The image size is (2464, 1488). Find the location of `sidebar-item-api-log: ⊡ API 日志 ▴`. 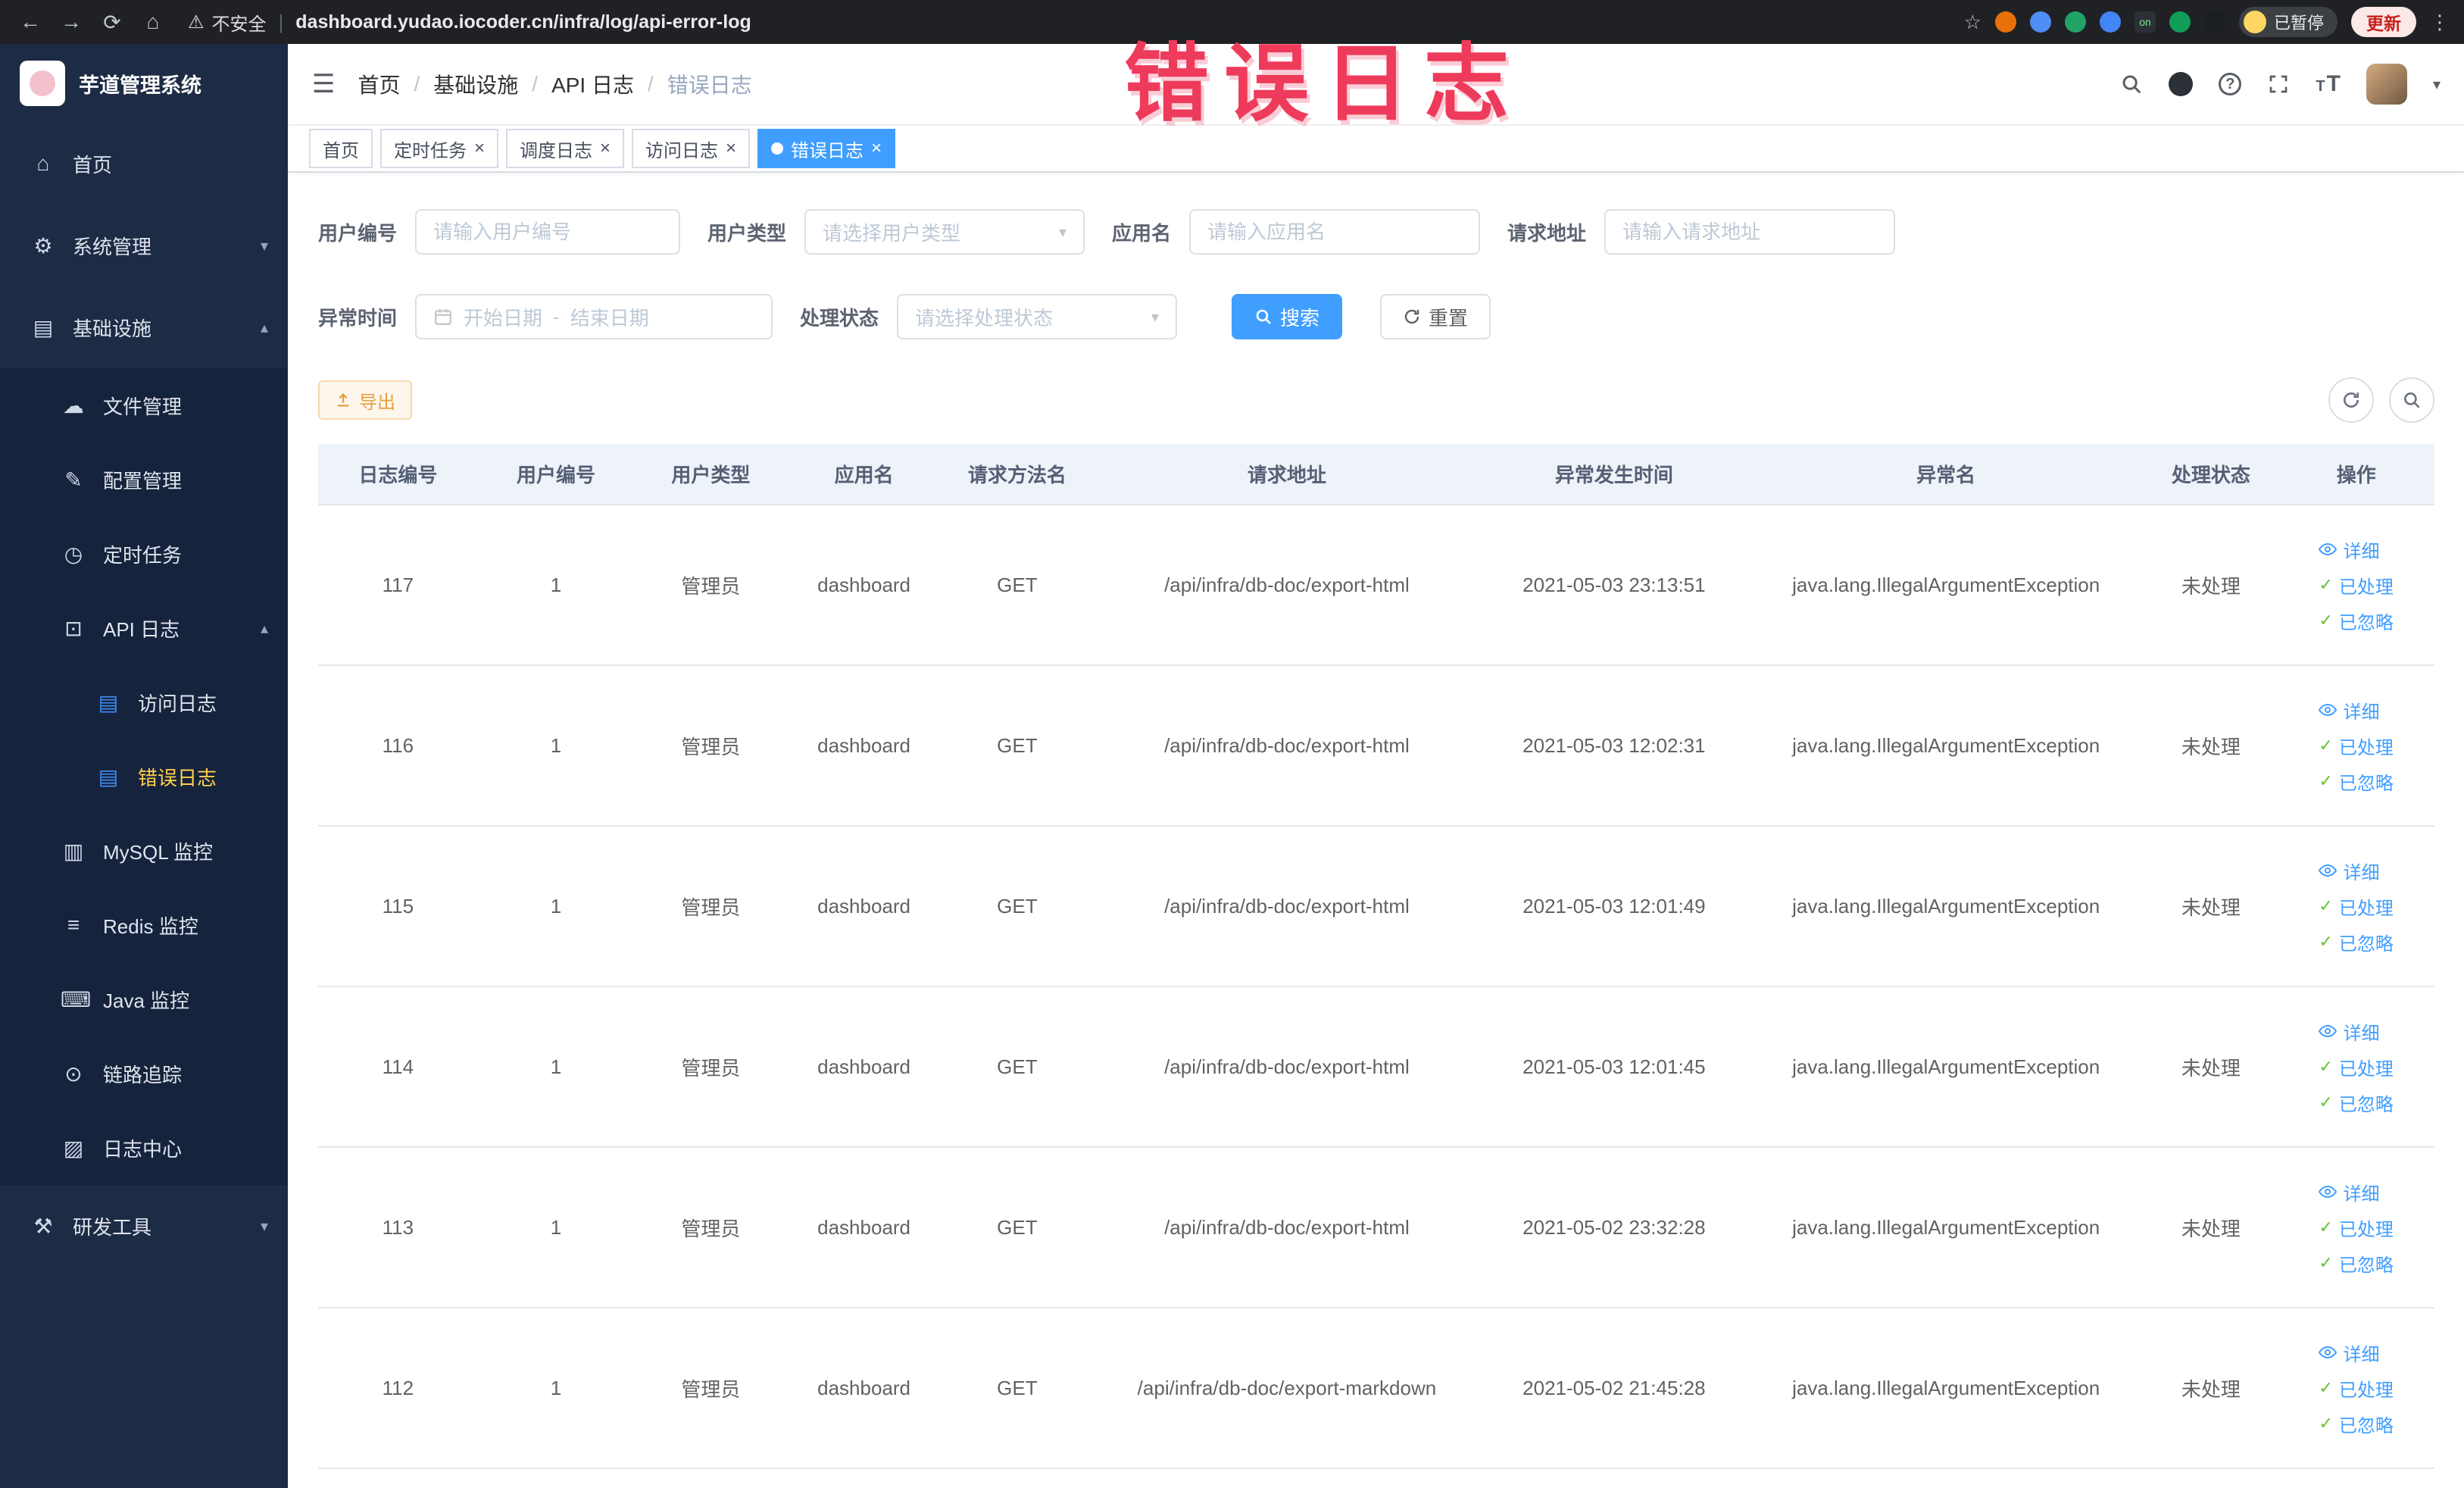

sidebar-item-api-log: ⊡ API 日志 ▴ is located at coordinates (144, 628).